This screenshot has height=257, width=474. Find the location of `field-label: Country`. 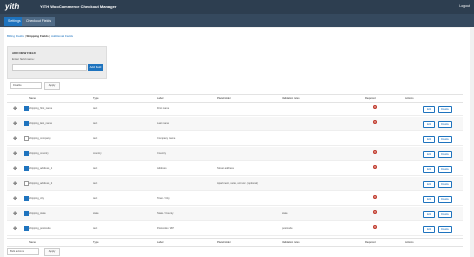

field-label: Country is located at coordinates (162, 153).